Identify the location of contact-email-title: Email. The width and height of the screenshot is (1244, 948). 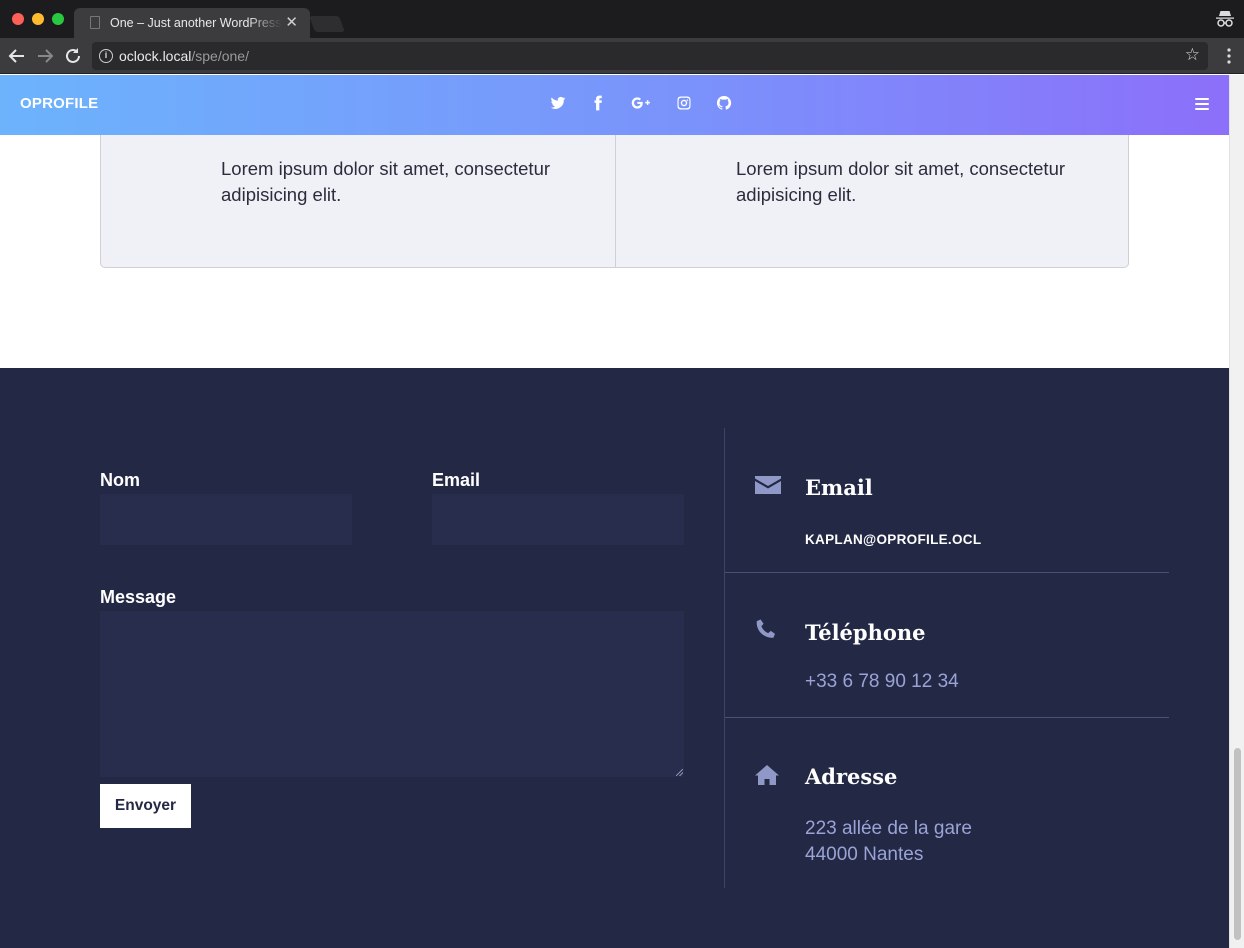
(839, 487).